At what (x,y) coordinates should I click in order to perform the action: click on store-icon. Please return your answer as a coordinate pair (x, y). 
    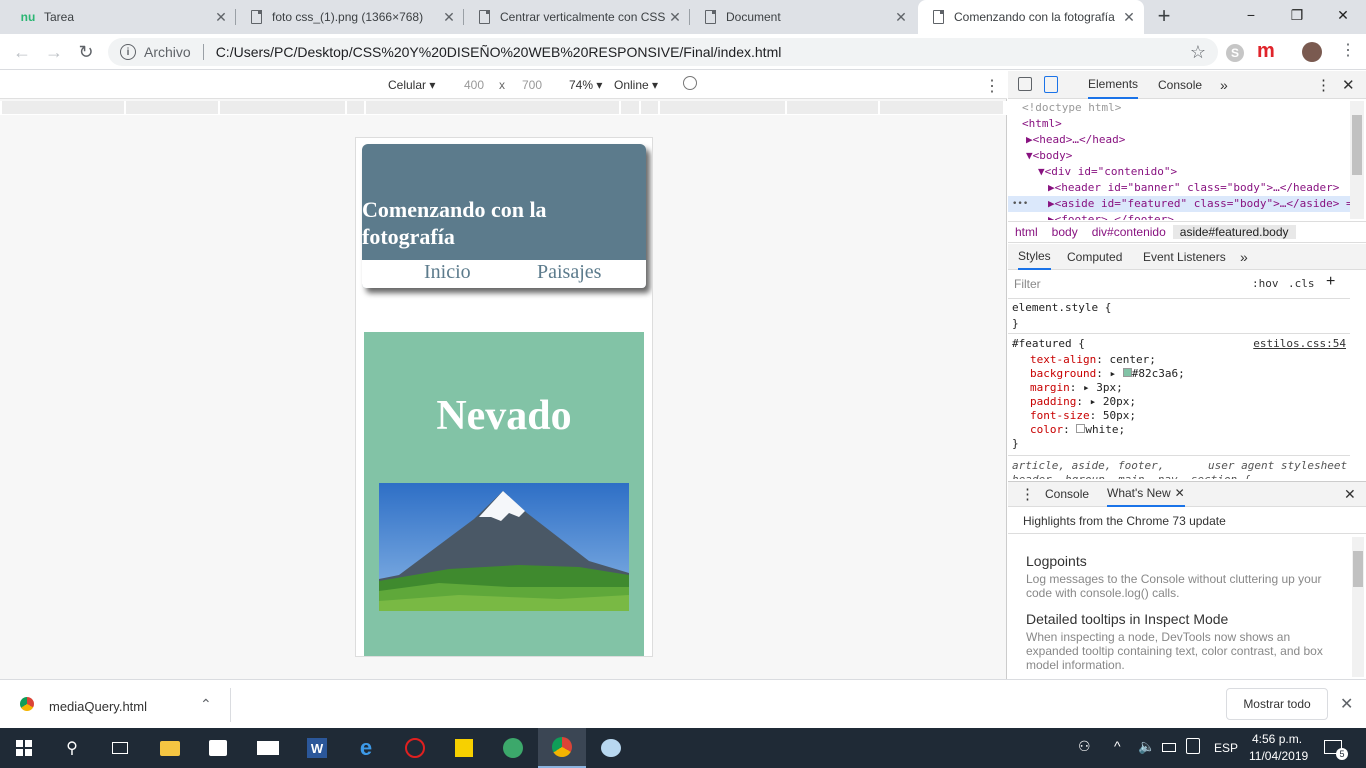
    Looking at the image, I should click on (218, 748).